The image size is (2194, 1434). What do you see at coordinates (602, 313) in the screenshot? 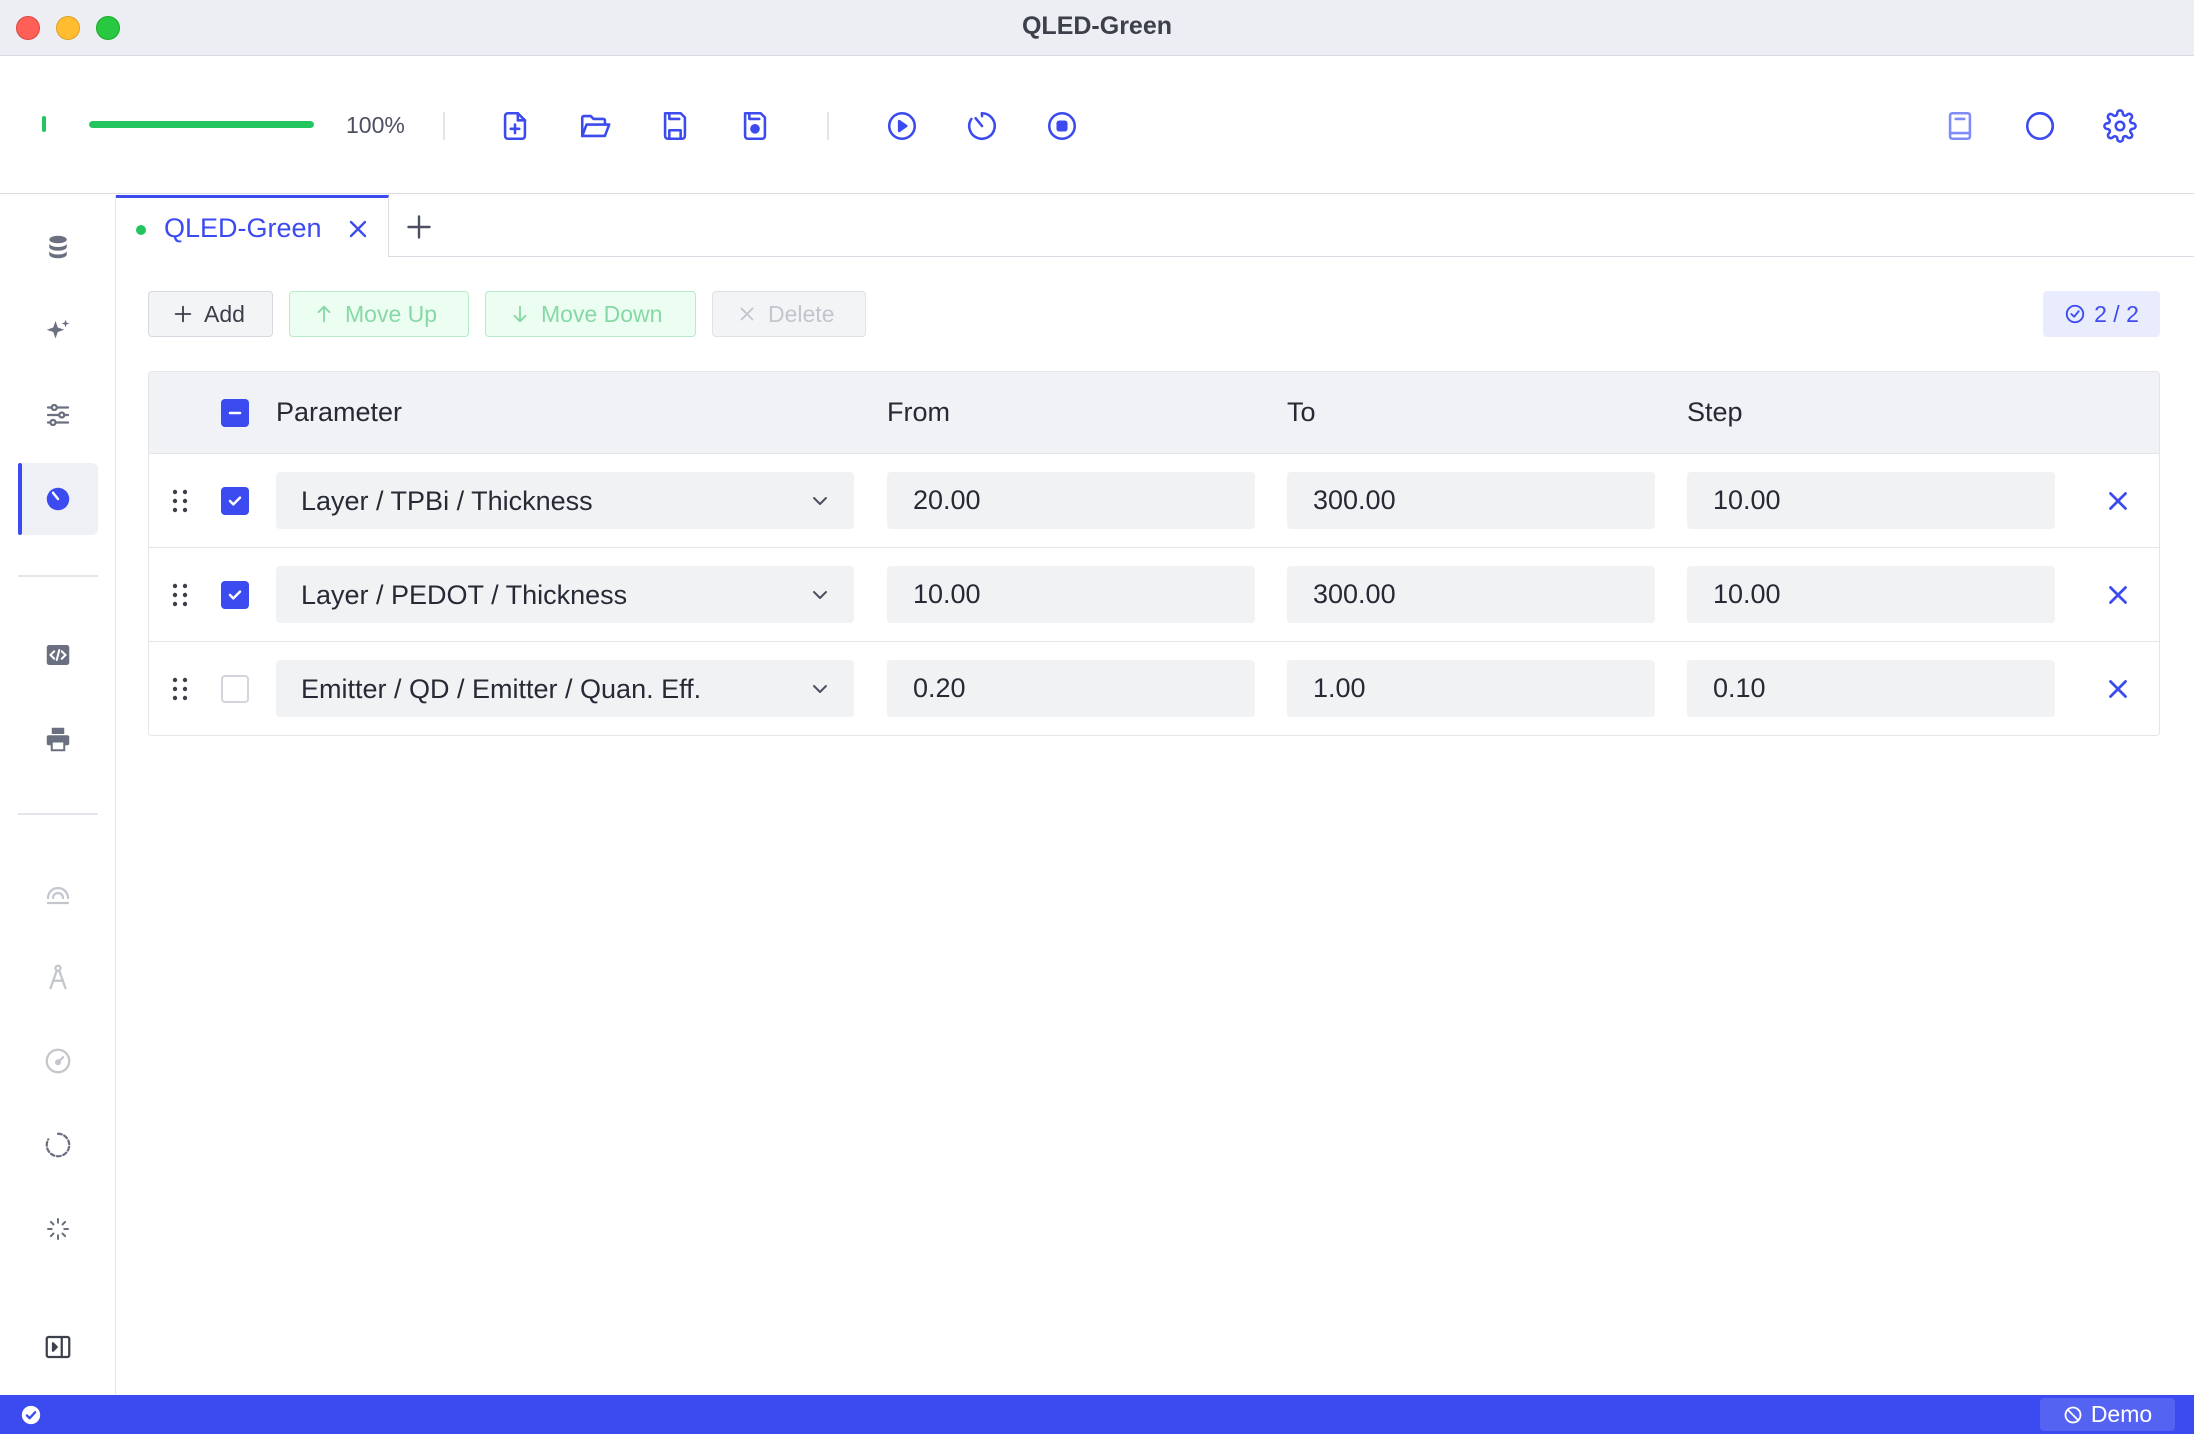
I see `move-down-label: Move Down` at bounding box center [602, 313].